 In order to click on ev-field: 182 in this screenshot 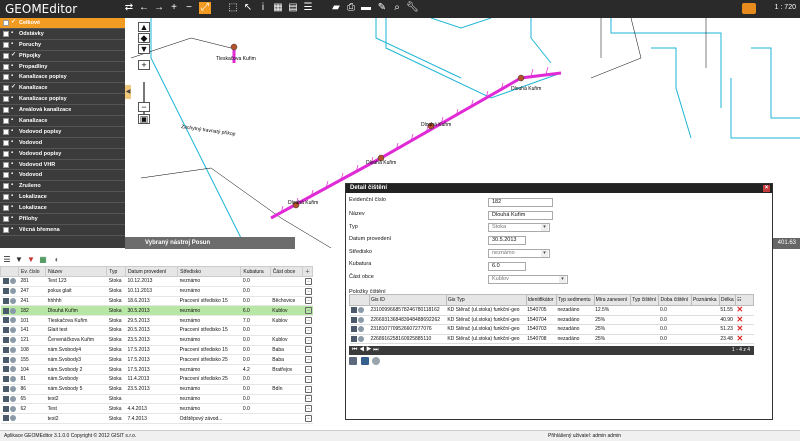, I will do `click(520, 202)`.